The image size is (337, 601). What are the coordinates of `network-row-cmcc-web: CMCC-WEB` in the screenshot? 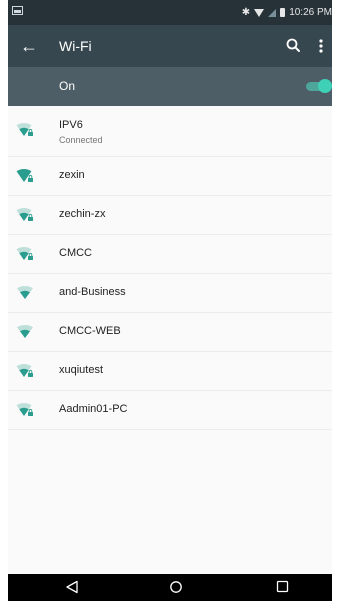 It's located at (170, 332).